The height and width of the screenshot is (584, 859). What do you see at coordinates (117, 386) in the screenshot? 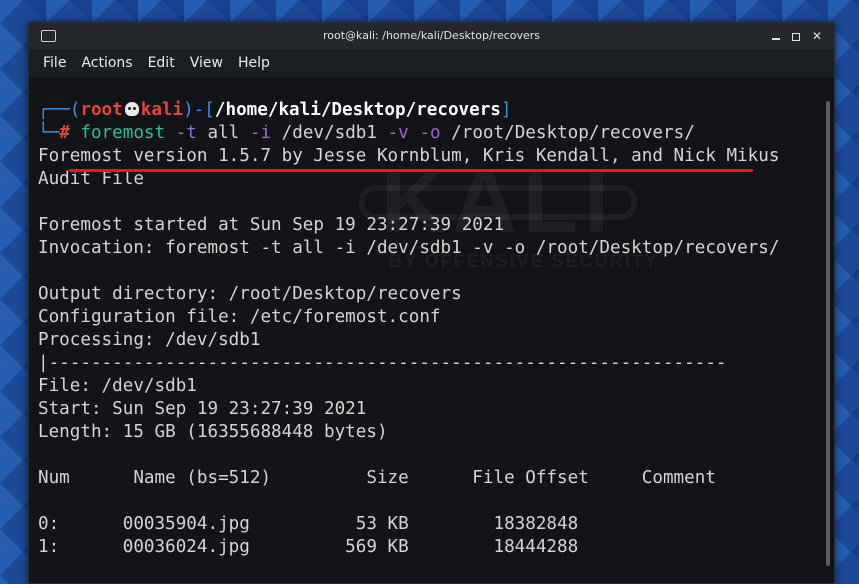
I see `output-line: File: /dev/sdb1` at bounding box center [117, 386].